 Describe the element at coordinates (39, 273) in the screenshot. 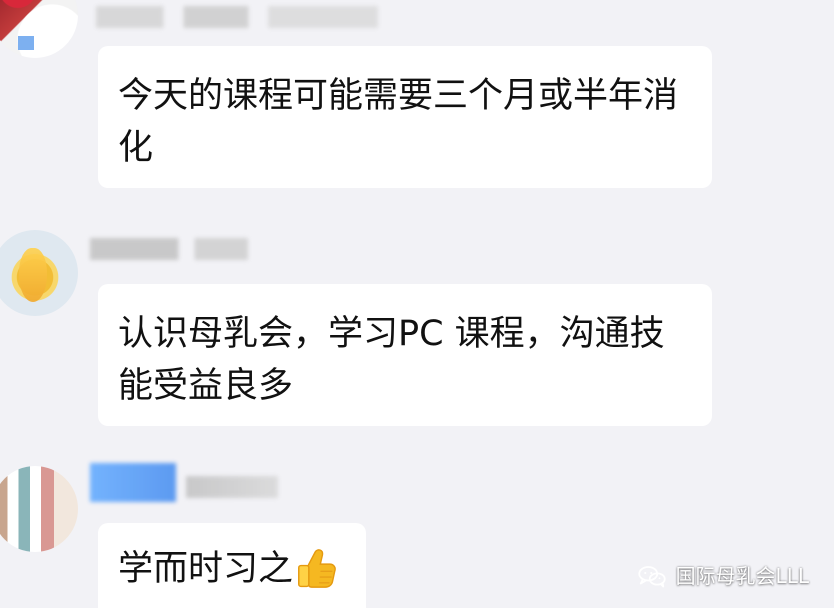

I see `avatar-second-sender` at that location.